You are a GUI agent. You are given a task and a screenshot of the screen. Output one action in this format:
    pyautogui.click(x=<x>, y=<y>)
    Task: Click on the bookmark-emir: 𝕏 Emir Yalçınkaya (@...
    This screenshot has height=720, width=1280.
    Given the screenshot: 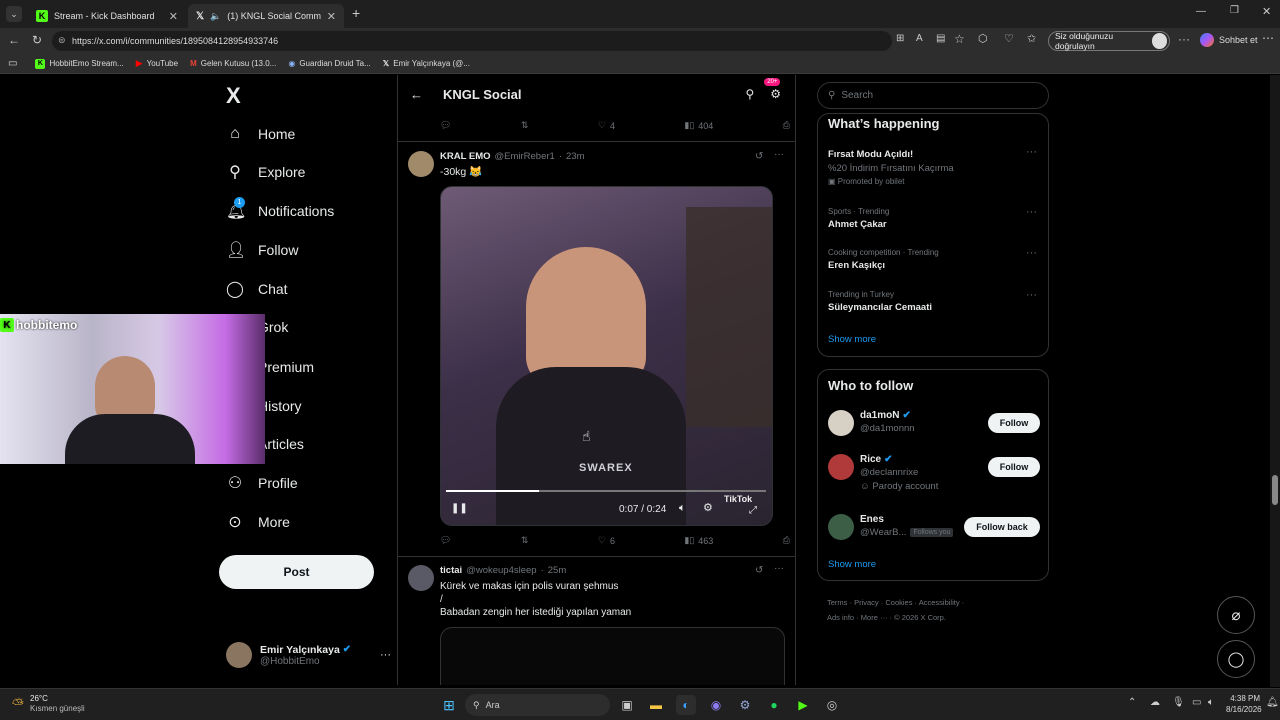 What is the action you would take?
    pyautogui.click(x=426, y=63)
    